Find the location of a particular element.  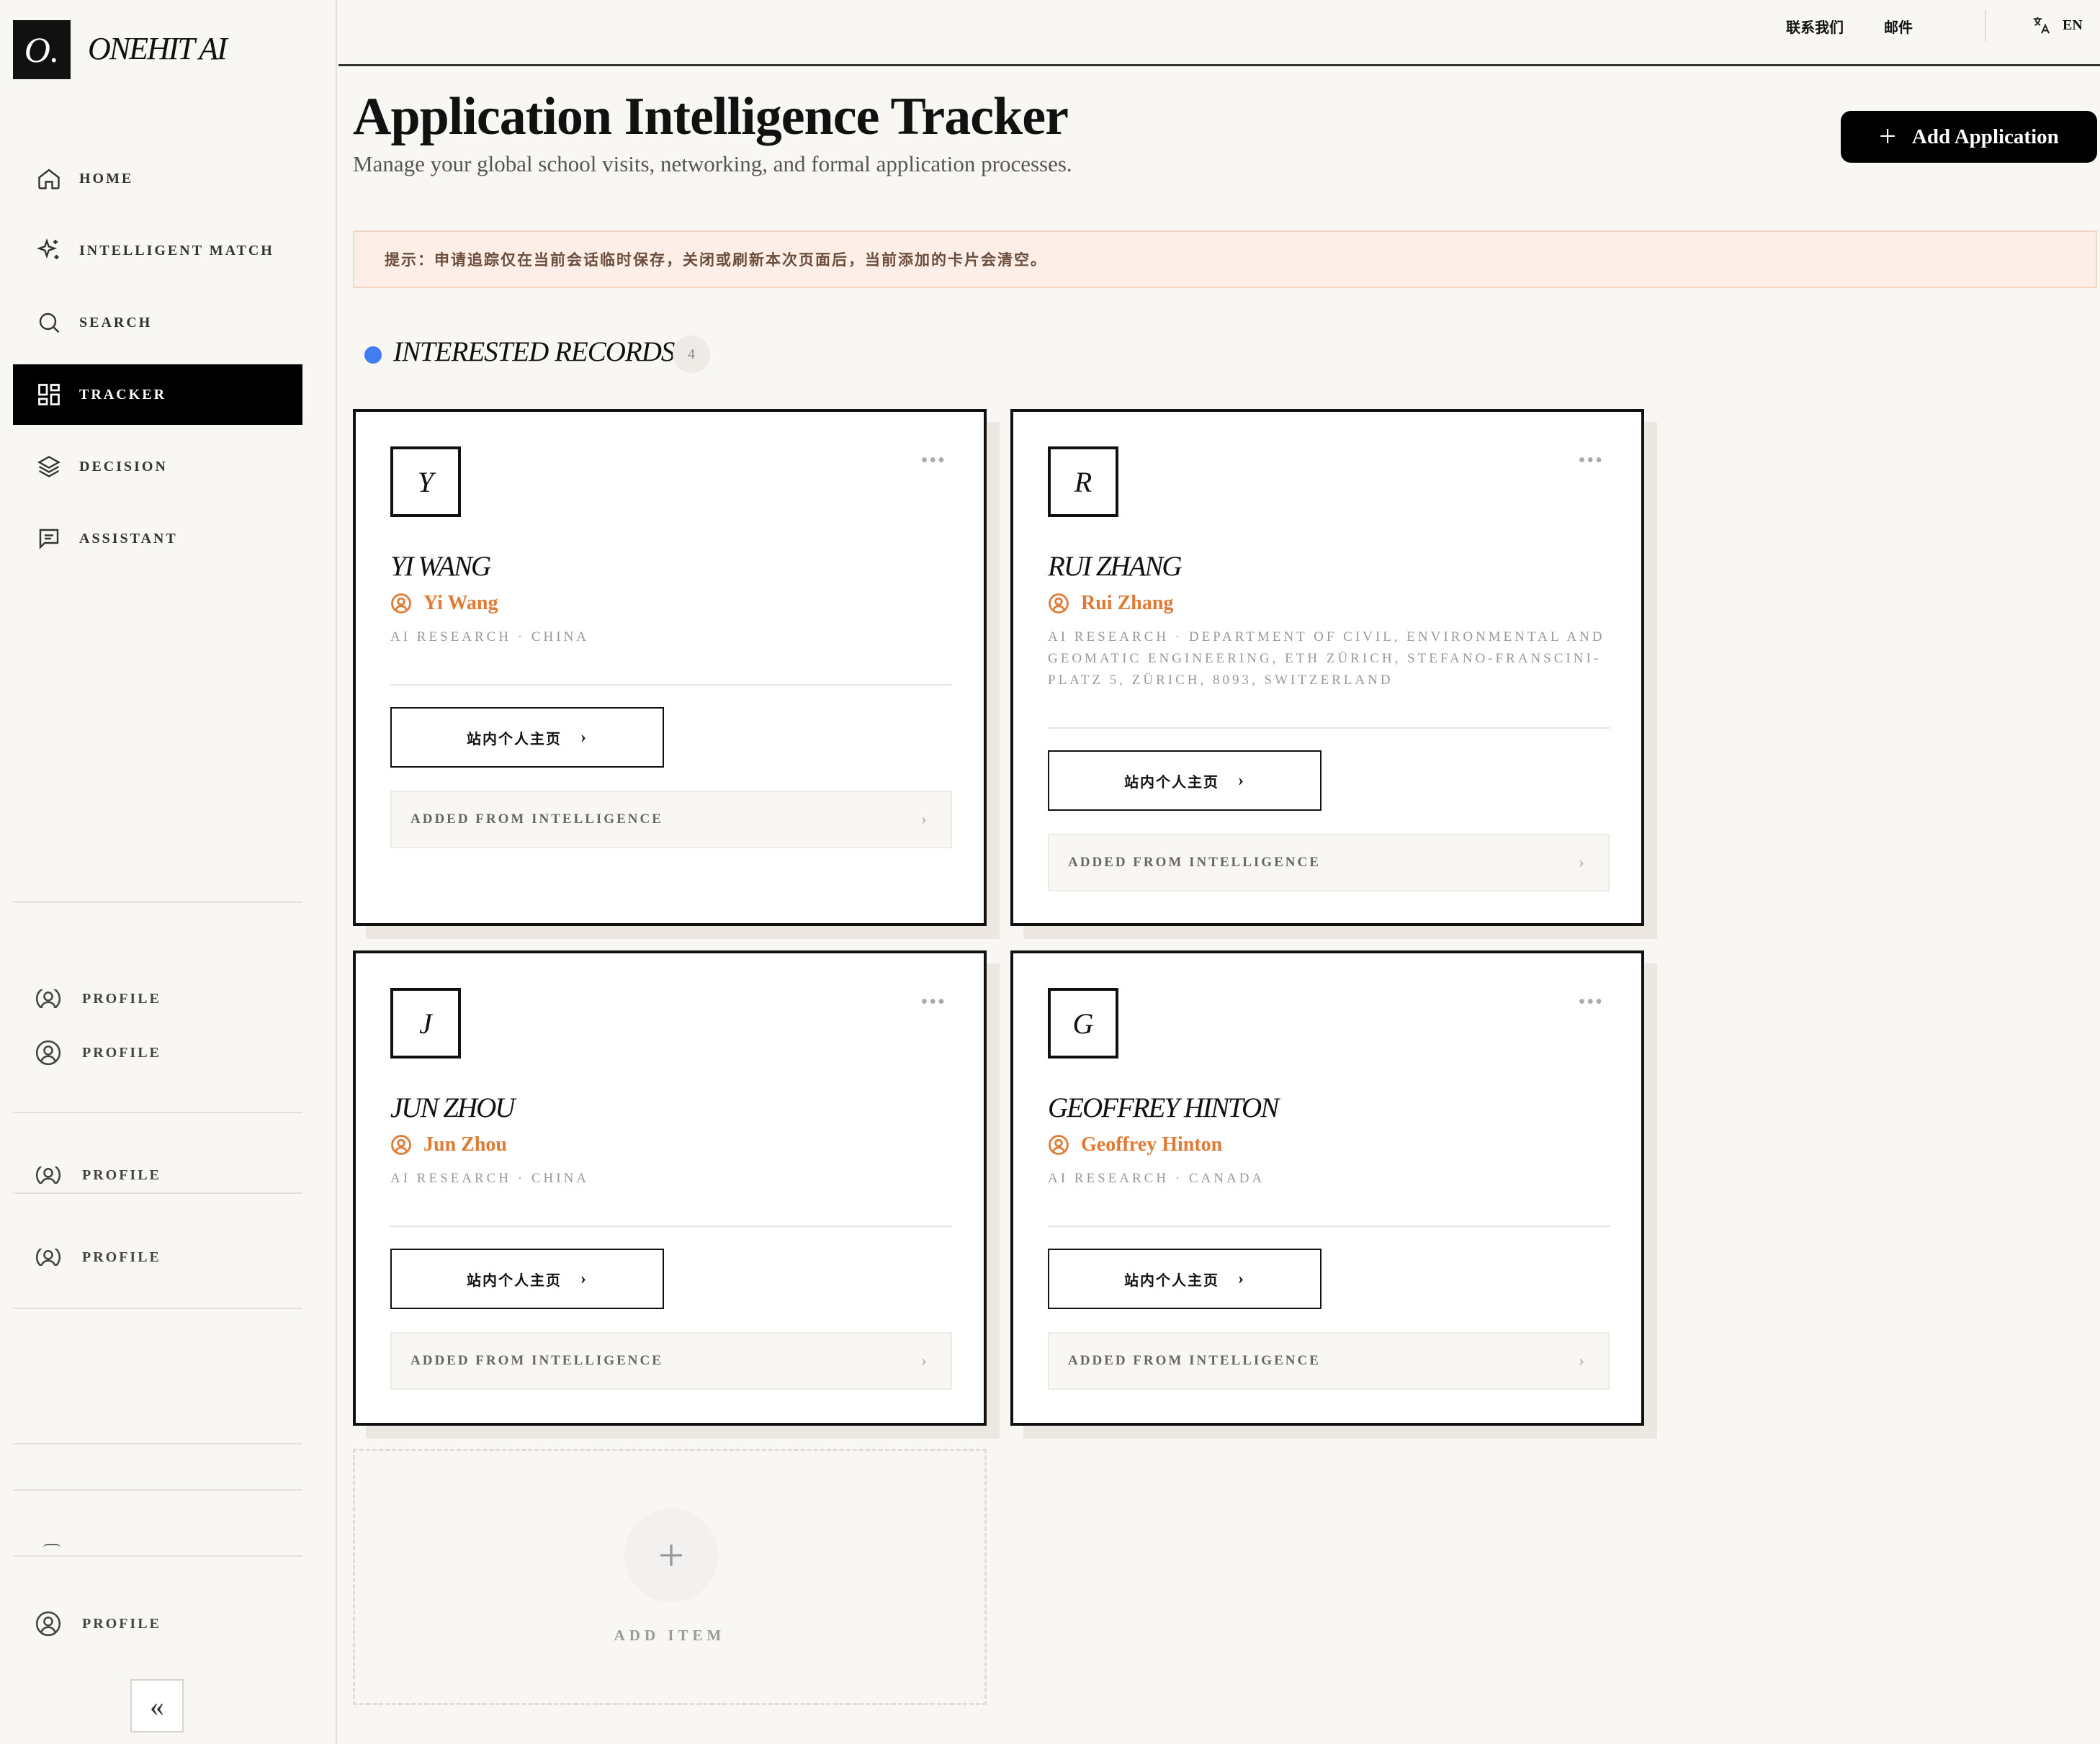

card-person-link: Geoffrey Hinton is located at coordinates (1135, 1144).